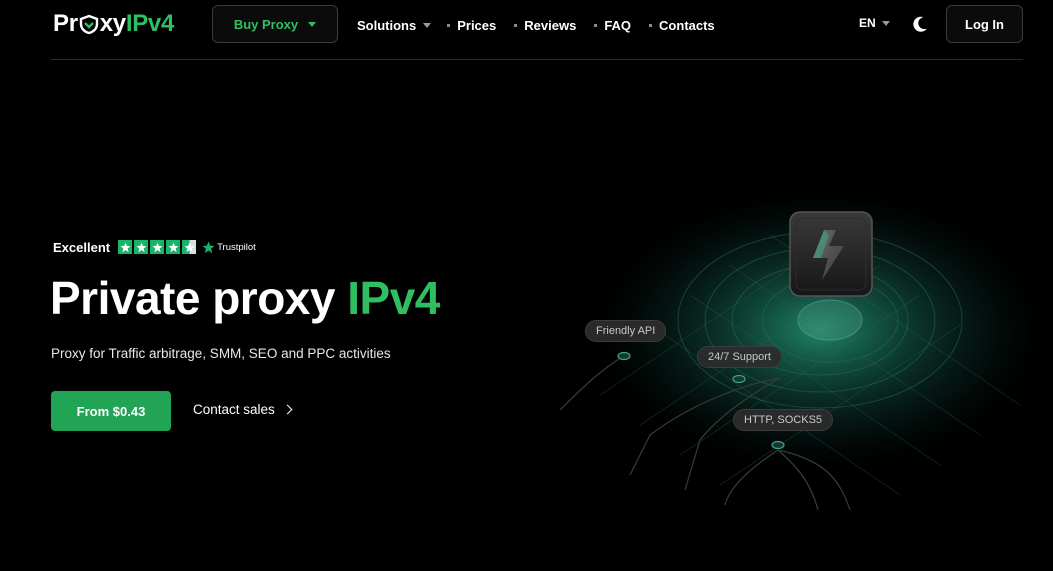  What do you see at coordinates (236, 247) in the screenshot?
I see `trustpilot-label: Trustpilot` at bounding box center [236, 247].